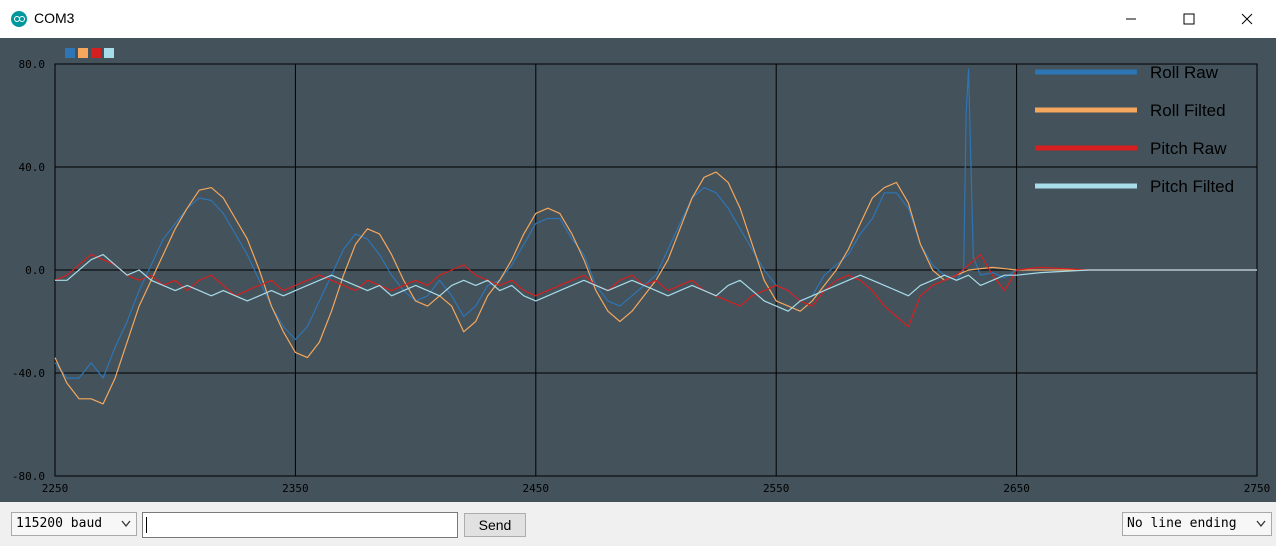 The height and width of the screenshot is (546, 1276). I want to click on y-tick-label: 80.0, so click(32, 64).